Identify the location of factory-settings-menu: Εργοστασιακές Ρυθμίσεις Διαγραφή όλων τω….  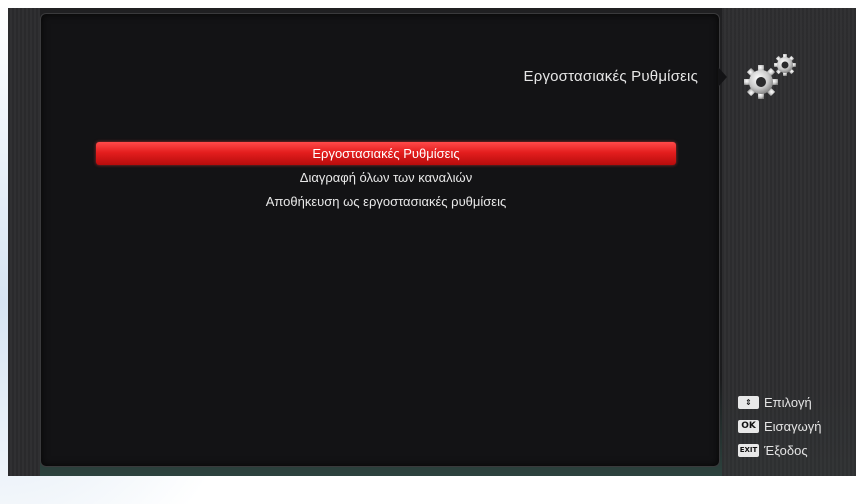
(386, 178).